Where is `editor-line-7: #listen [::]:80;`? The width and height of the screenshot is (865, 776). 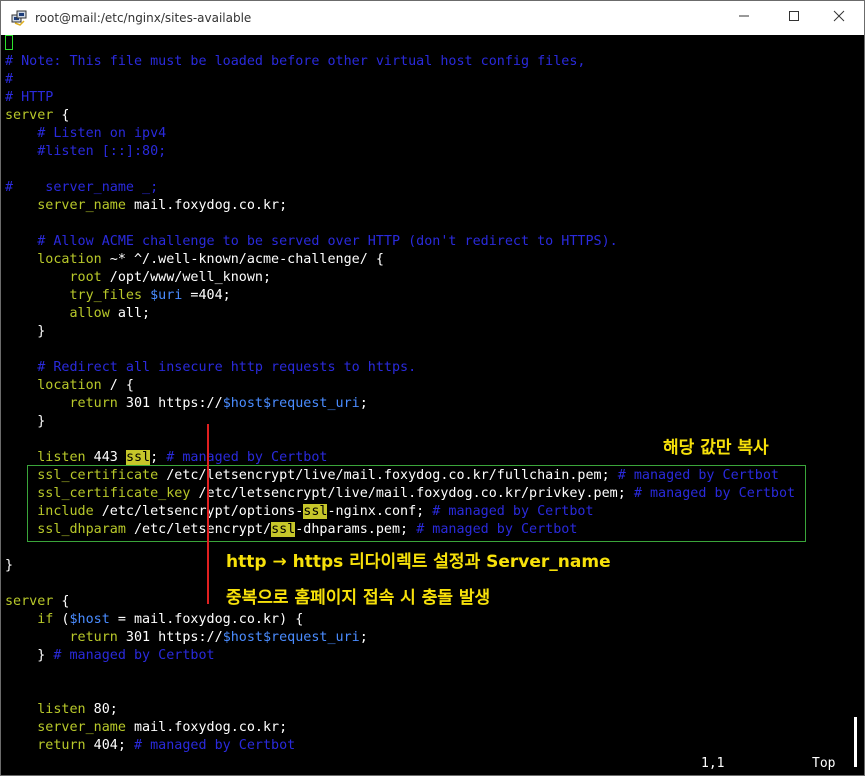 editor-line-7: #listen [::]:80; is located at coordinates (86, 151).